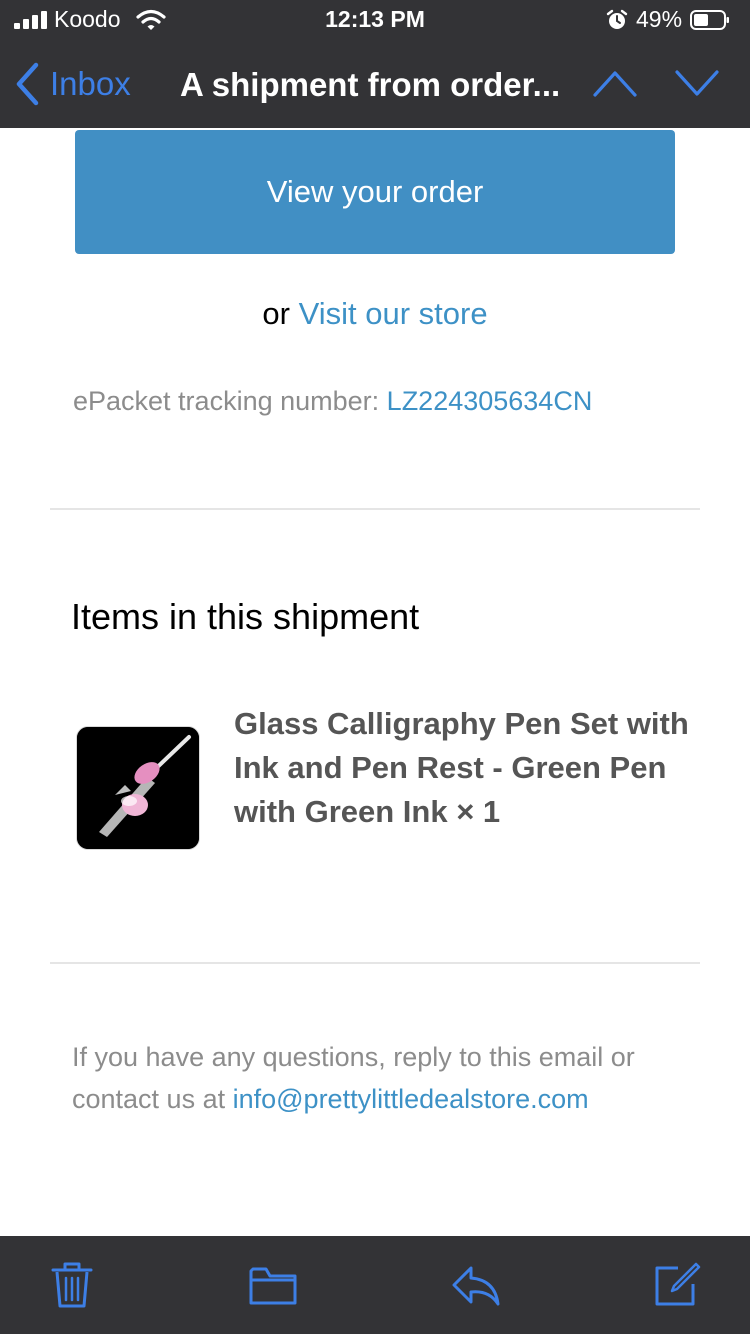 This screenshot has width=750, height=1334. What do you see at coordinates (226, 401) in the screenshot?
I see `tracking-label: ePacket tracking number:` at bounding box center [226, 401].